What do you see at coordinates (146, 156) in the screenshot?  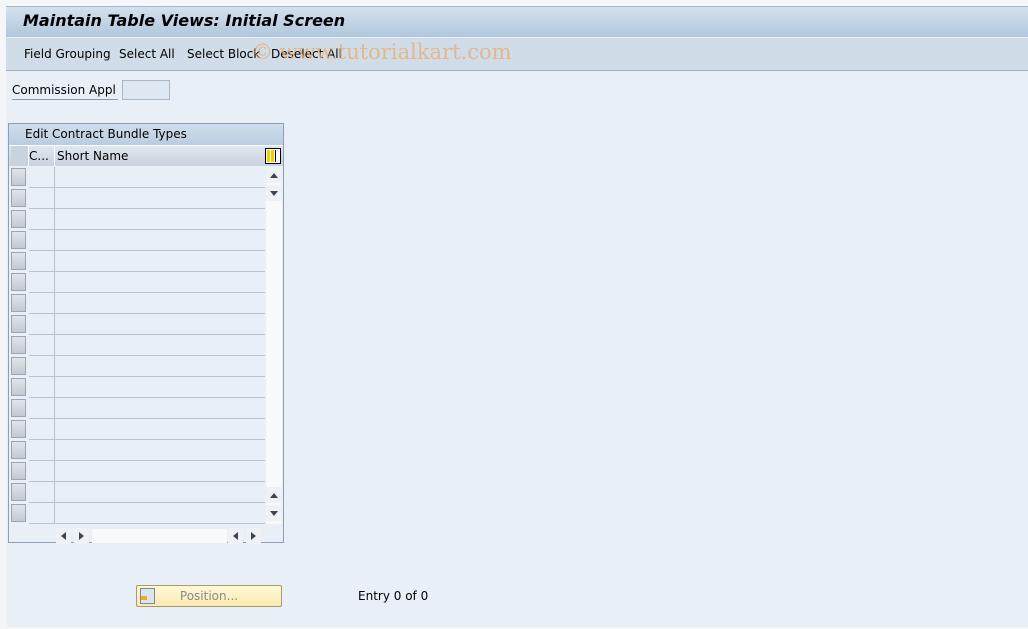 I see `table-header: C... Short Name` at bounding box center [146, 156].